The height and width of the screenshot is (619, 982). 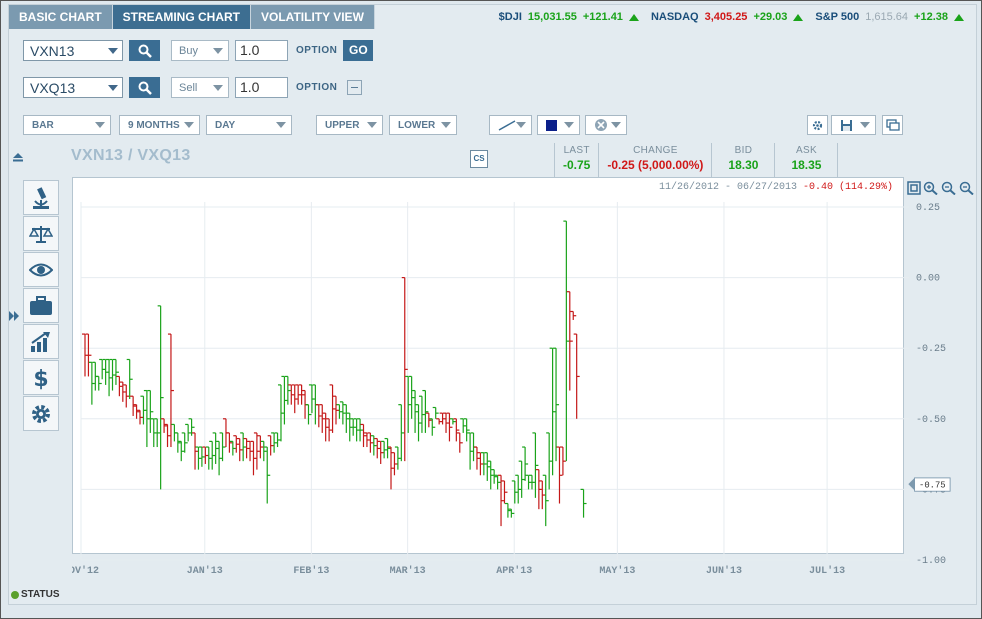 I want to click on dollar-icon: $, so click(x=40, y=379).